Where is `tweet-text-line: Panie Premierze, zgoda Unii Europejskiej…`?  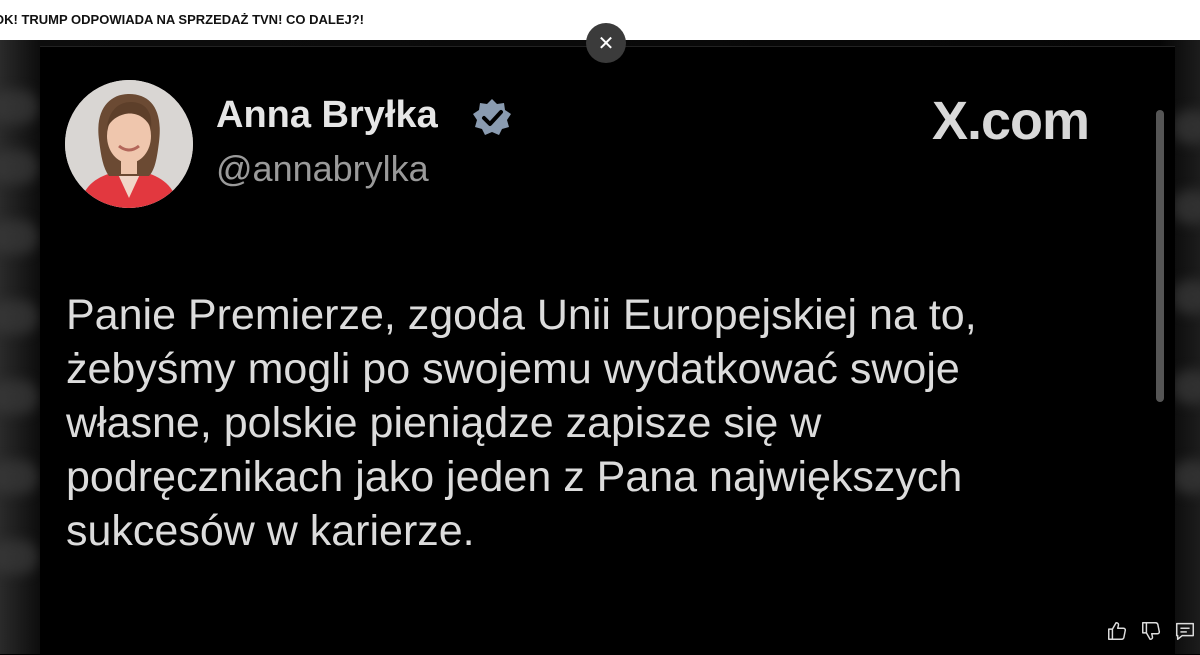
tweet-text-line: Panie Premierze, zgoda Unii Europejskiej… is located at coordinates (521, 315).